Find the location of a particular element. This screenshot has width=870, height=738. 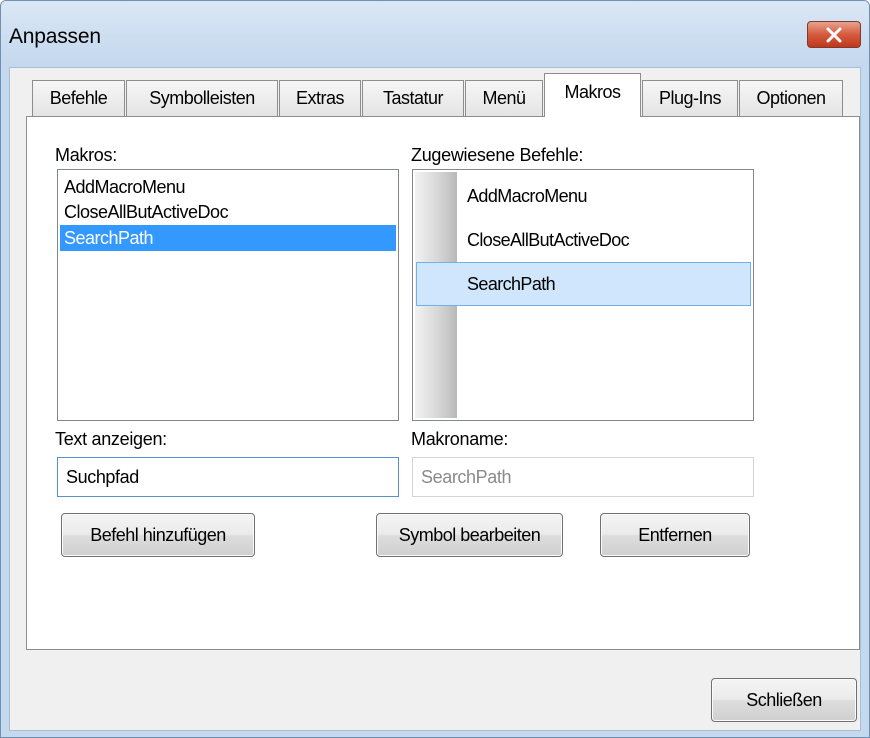

tab-befehle: Befehle is located at coordinates (78, 98).